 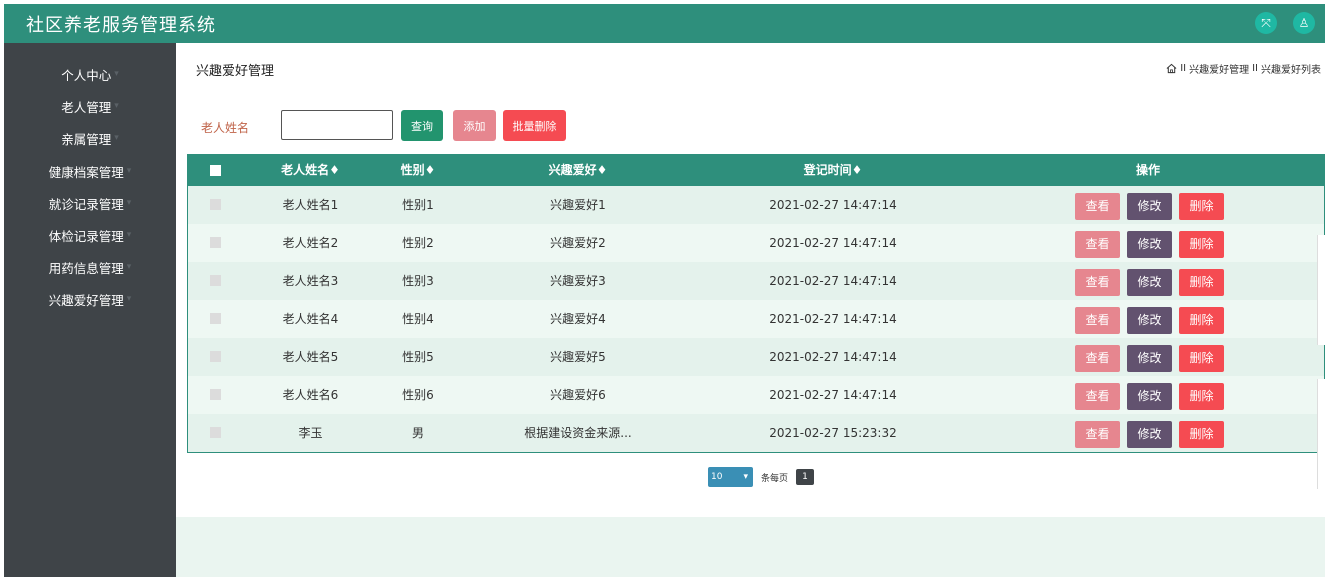 I want to click on cell-name: 老人姓名6, so click(x=310, y=395).